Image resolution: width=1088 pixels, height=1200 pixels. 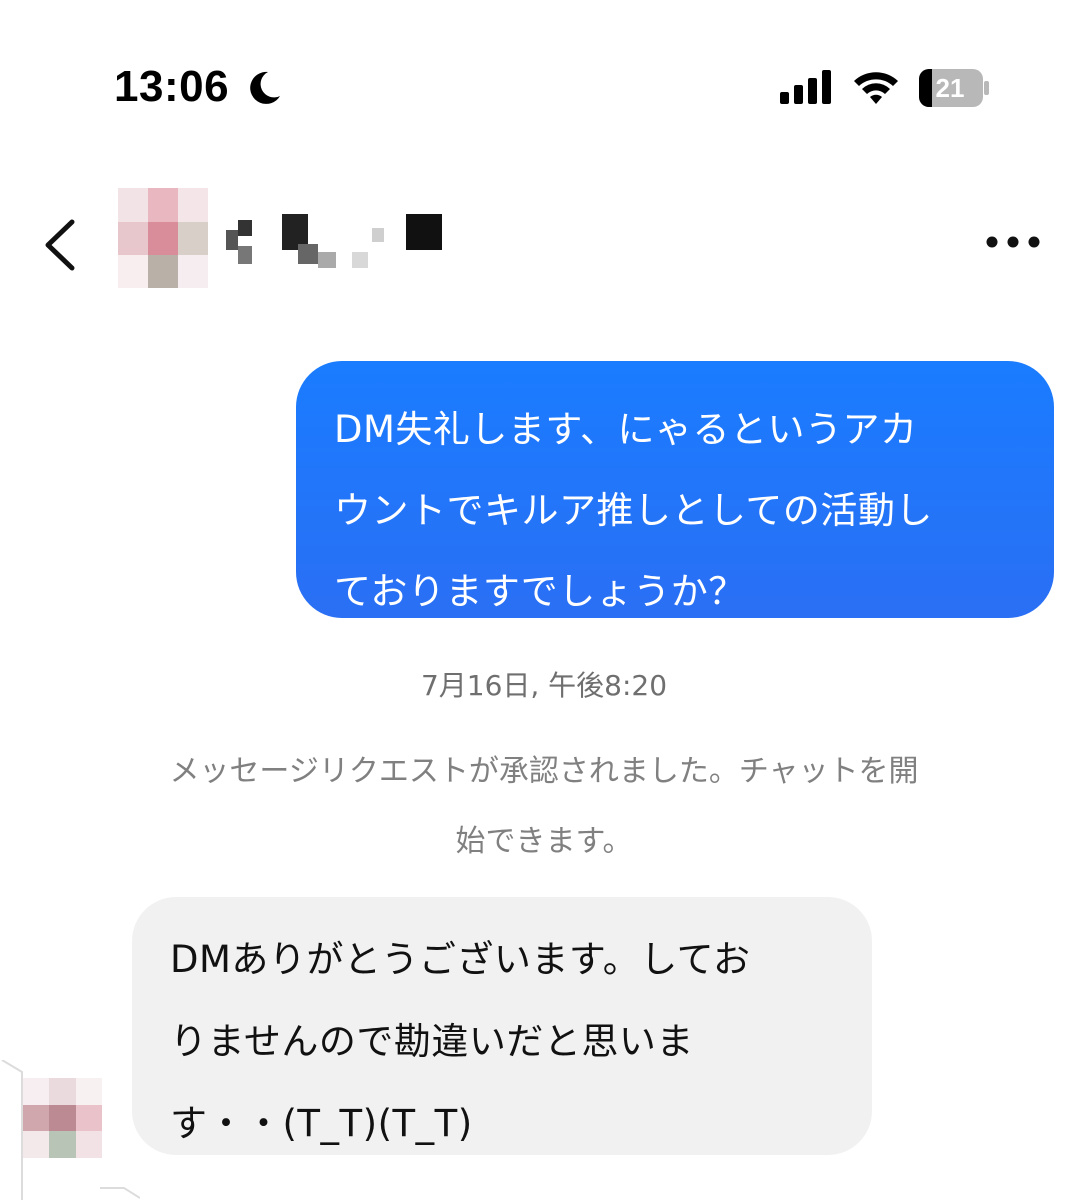 I want to click on moon-icon, so click(x=265, y=87).